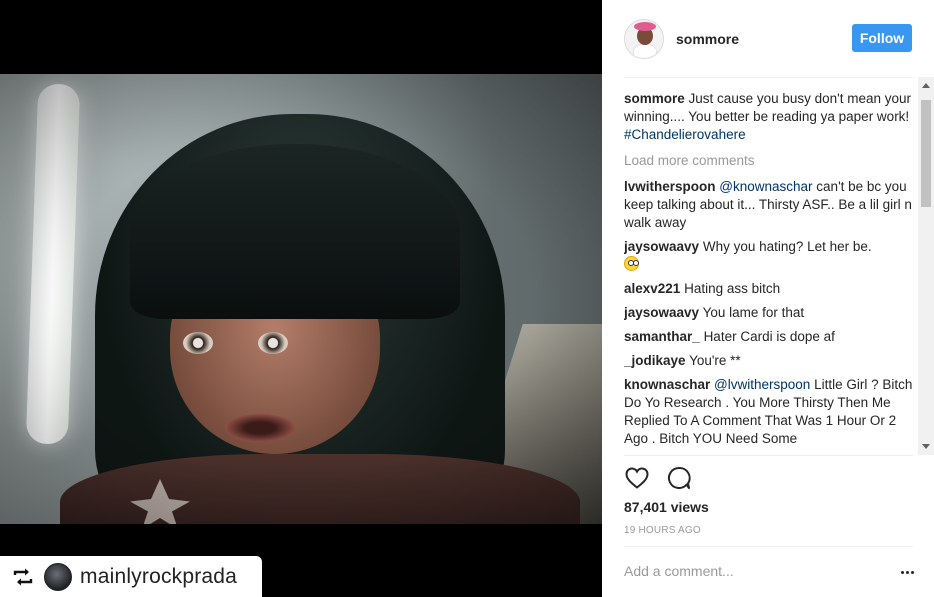  I want to click on comment-username: lvwitherspoon, so click(670, 186).